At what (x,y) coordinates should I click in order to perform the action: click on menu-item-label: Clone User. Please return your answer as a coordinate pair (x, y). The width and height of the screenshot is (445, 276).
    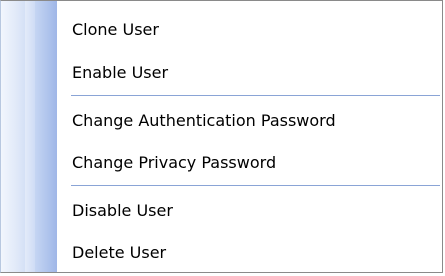
    Looking at the image, I should click on (115, 29).